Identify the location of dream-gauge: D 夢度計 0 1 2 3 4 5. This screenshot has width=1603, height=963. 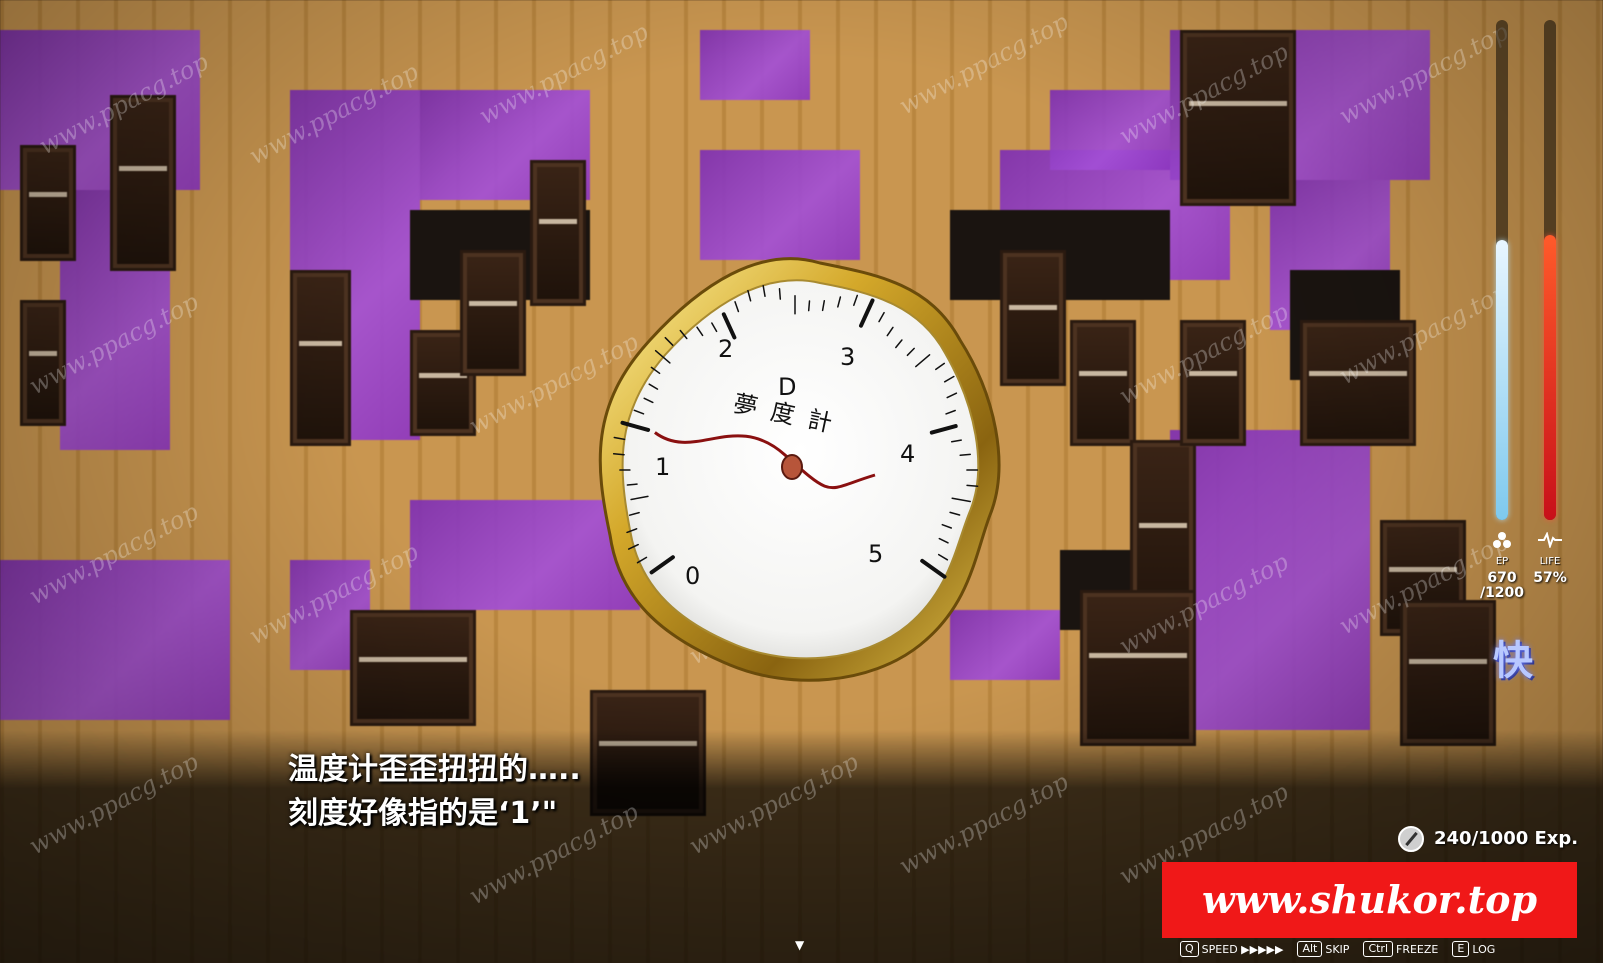
(800, 465).